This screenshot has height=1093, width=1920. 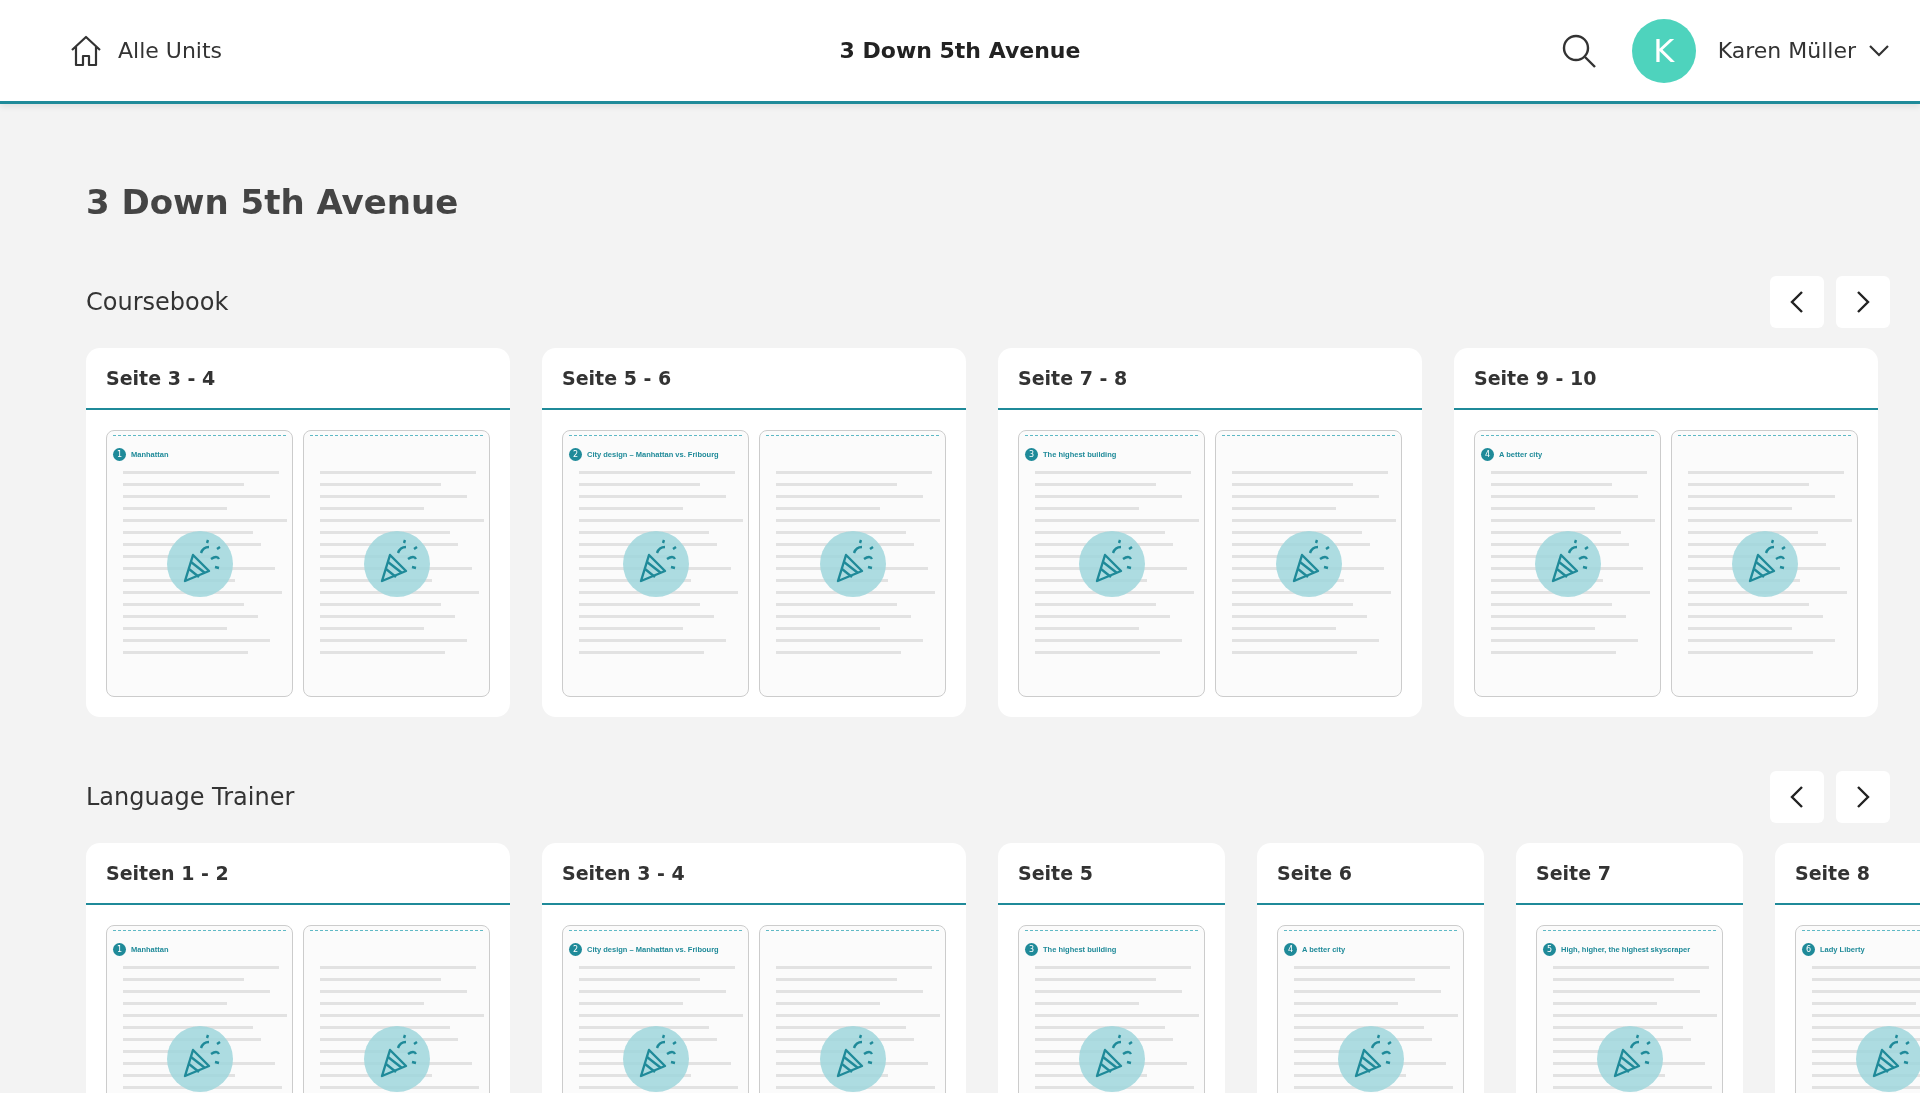 I want to click on card-title: Seite 9 - 10, so click(x=1666, y=379).